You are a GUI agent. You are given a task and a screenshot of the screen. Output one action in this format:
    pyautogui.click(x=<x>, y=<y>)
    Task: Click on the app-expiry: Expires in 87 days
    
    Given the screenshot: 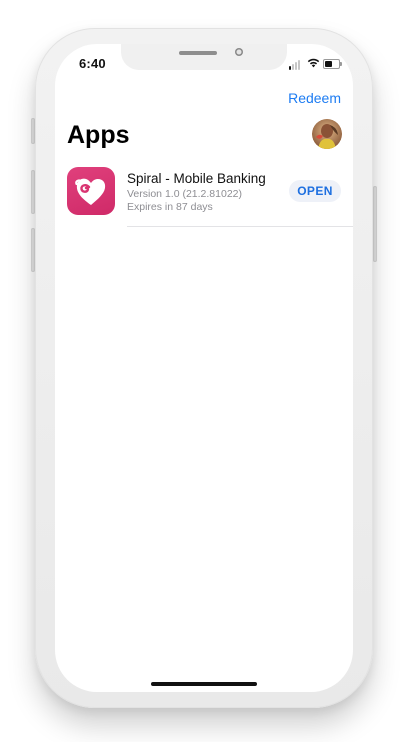 What is the action you would take?
    pyautogui.click(x=170, y=207)
    